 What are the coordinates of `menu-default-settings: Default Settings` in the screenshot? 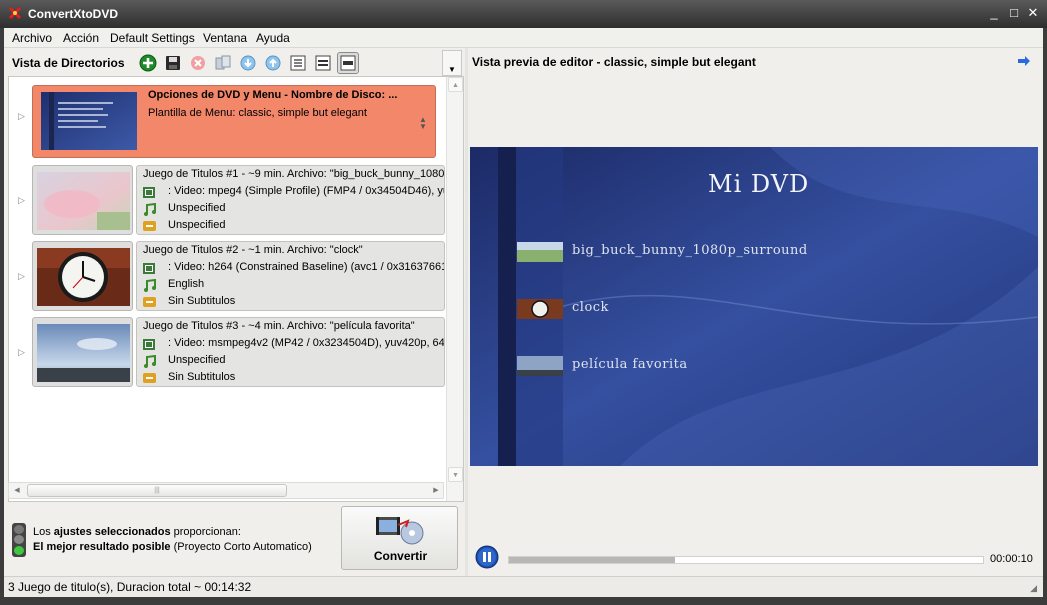 It's located at (152, 38).